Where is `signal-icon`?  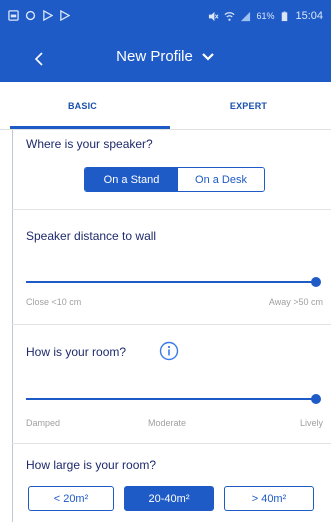
signal-icon is located at coordinates (246, 16).